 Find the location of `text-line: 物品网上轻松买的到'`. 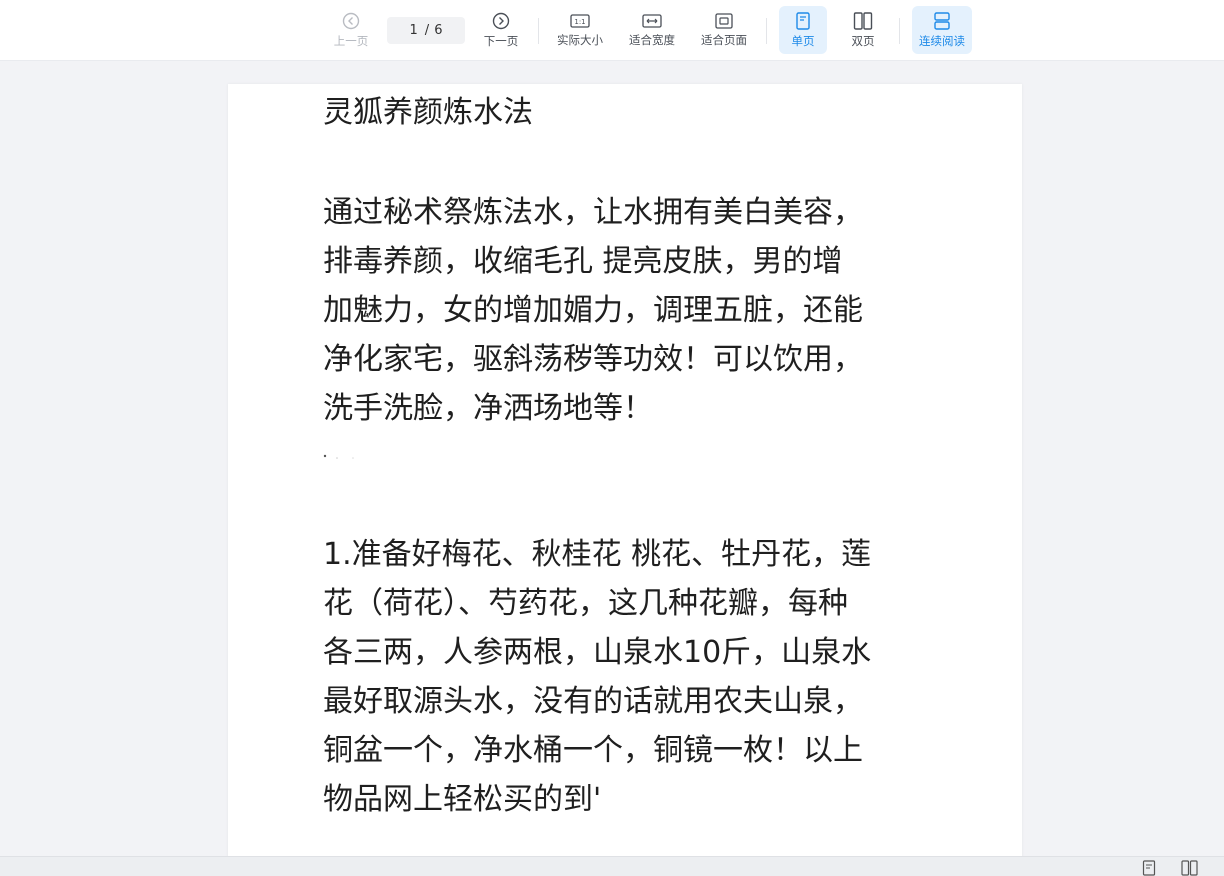

text-line: 物品网上轻松买的到' is located at coordinates (462, 799).